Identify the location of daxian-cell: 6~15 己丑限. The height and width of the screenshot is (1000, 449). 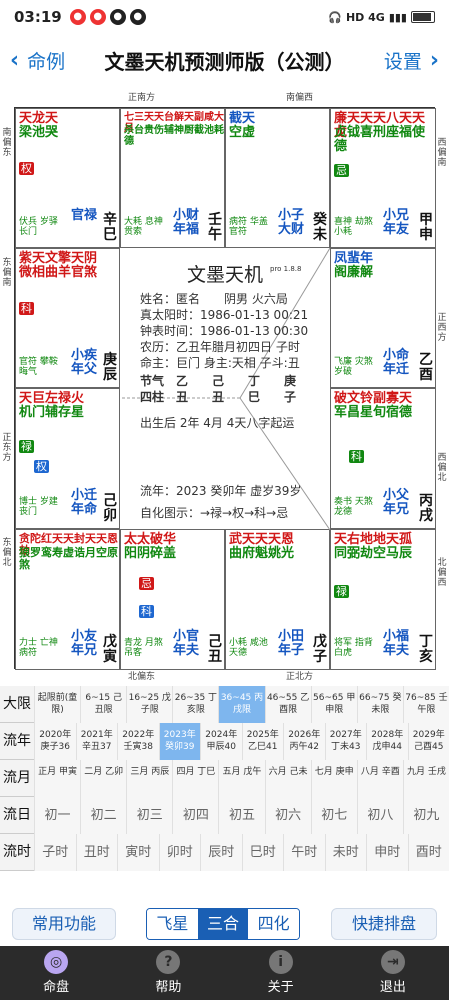
(103, 704).